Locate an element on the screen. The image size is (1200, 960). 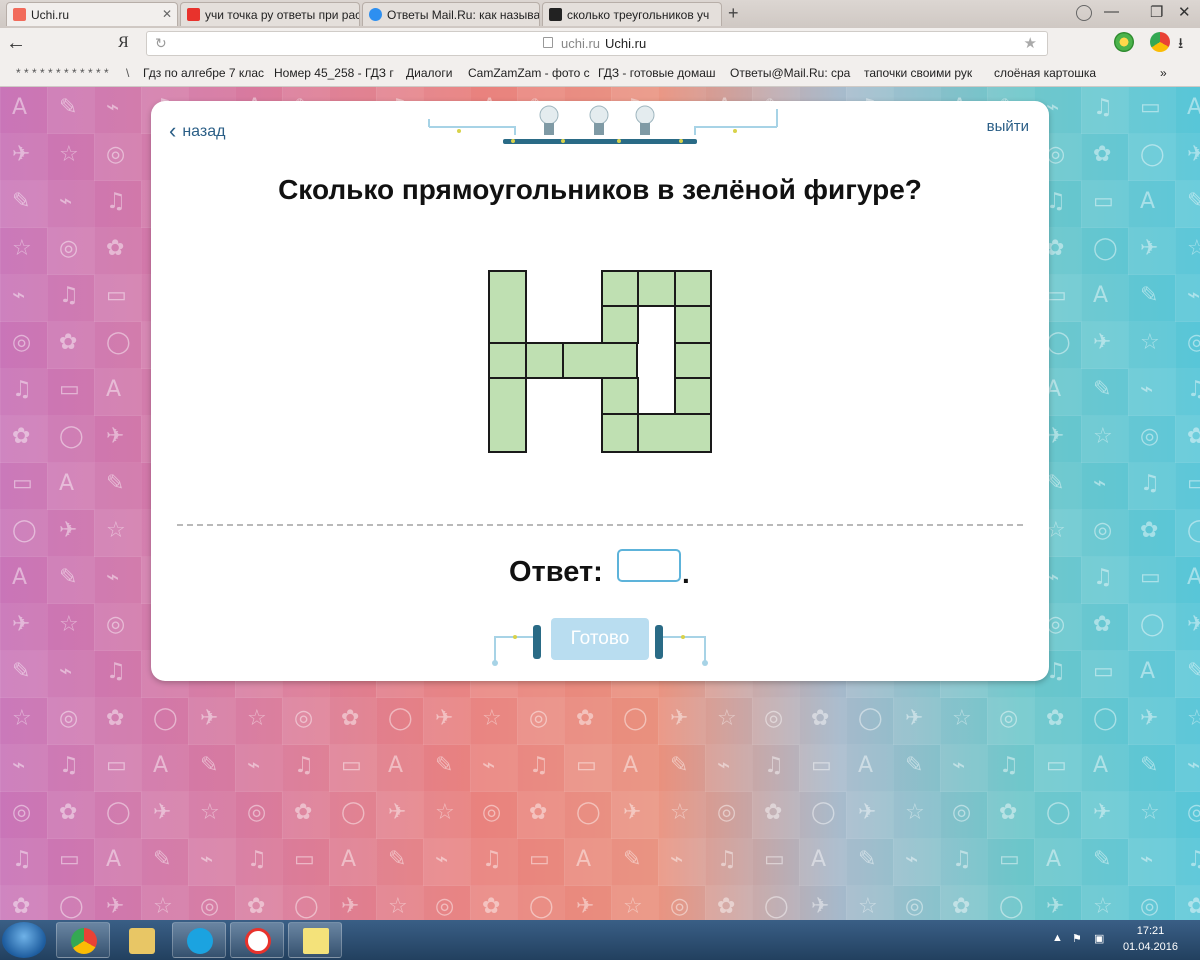
answer-input is located at coordinates (649, 565).